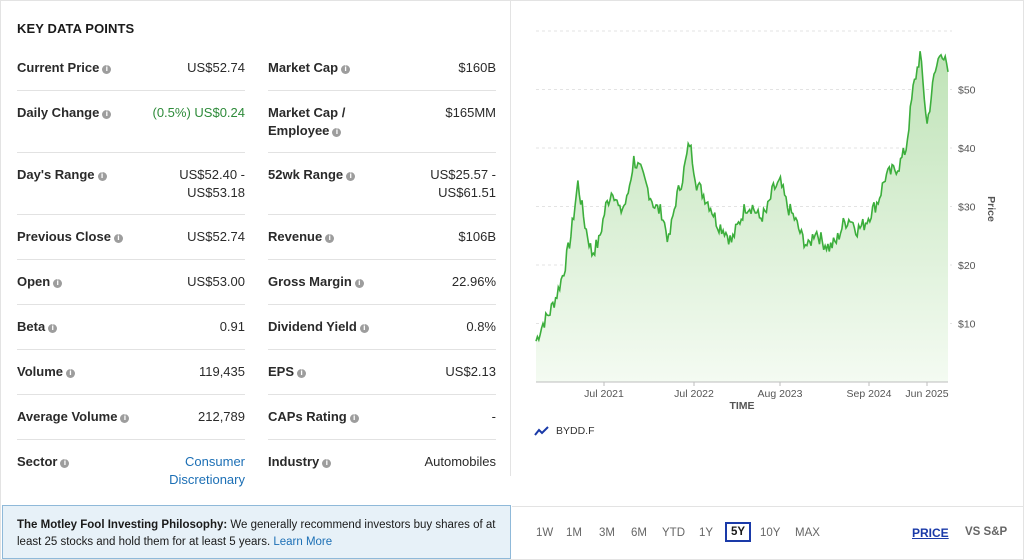  What do you see at coordinates (477, 236) in the screenshot?
I see `data-value: $106B` at bounding box center [477, 236].